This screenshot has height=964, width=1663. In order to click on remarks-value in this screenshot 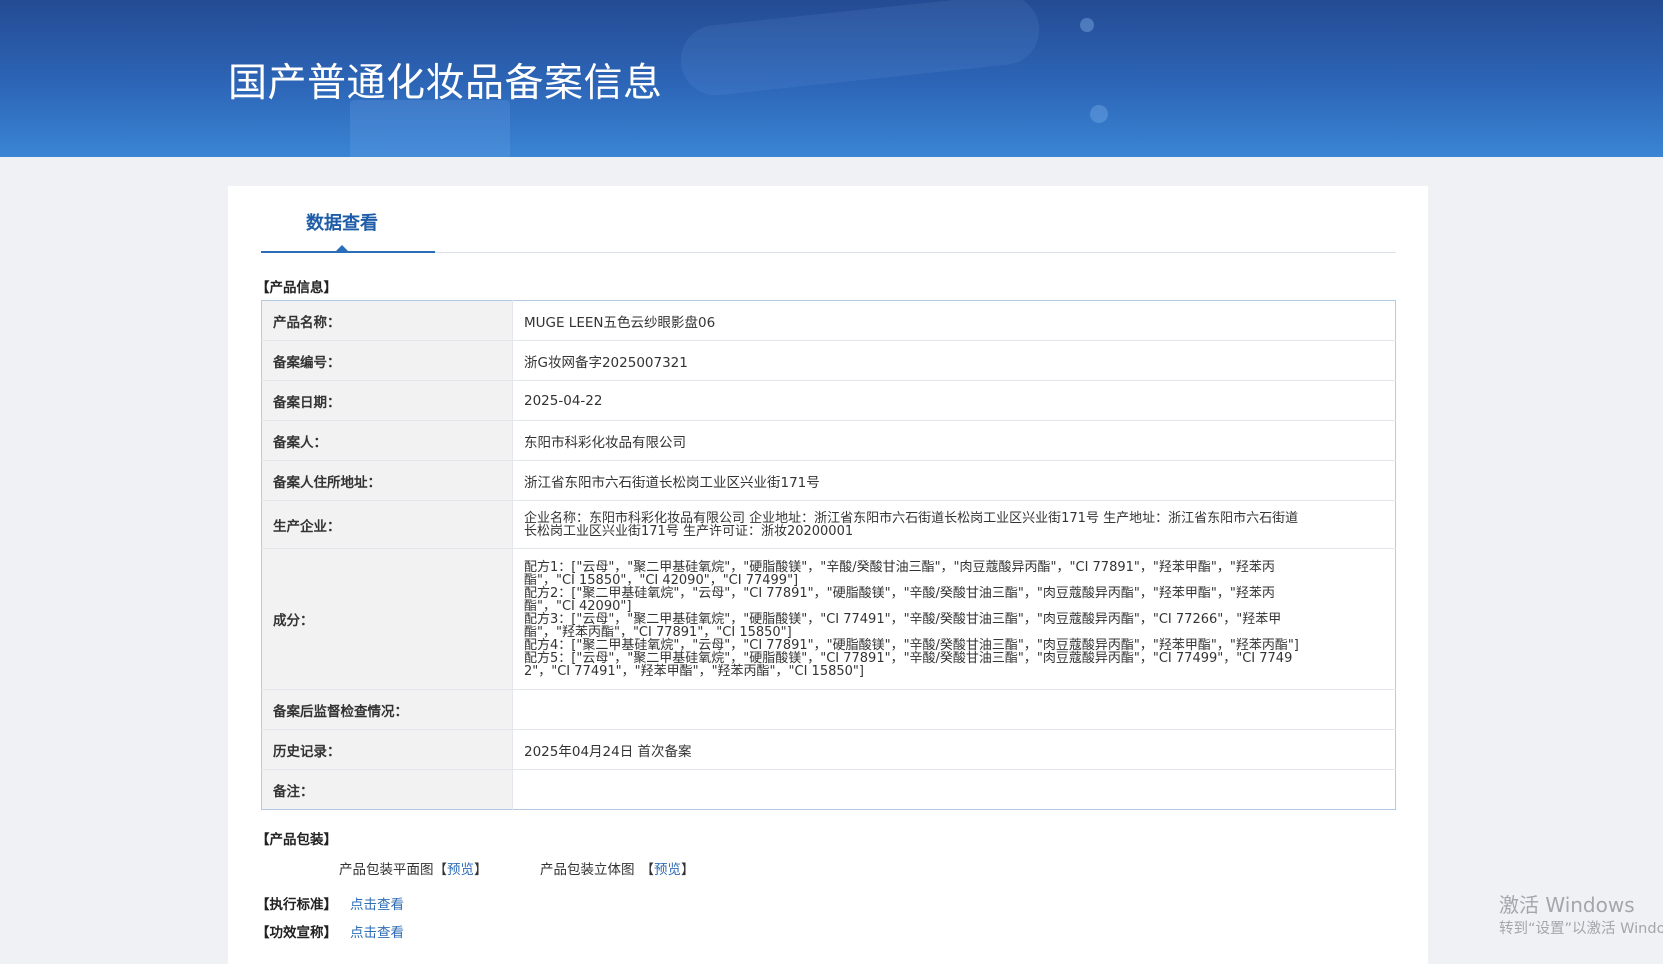, I will do `click(954, 789)`.